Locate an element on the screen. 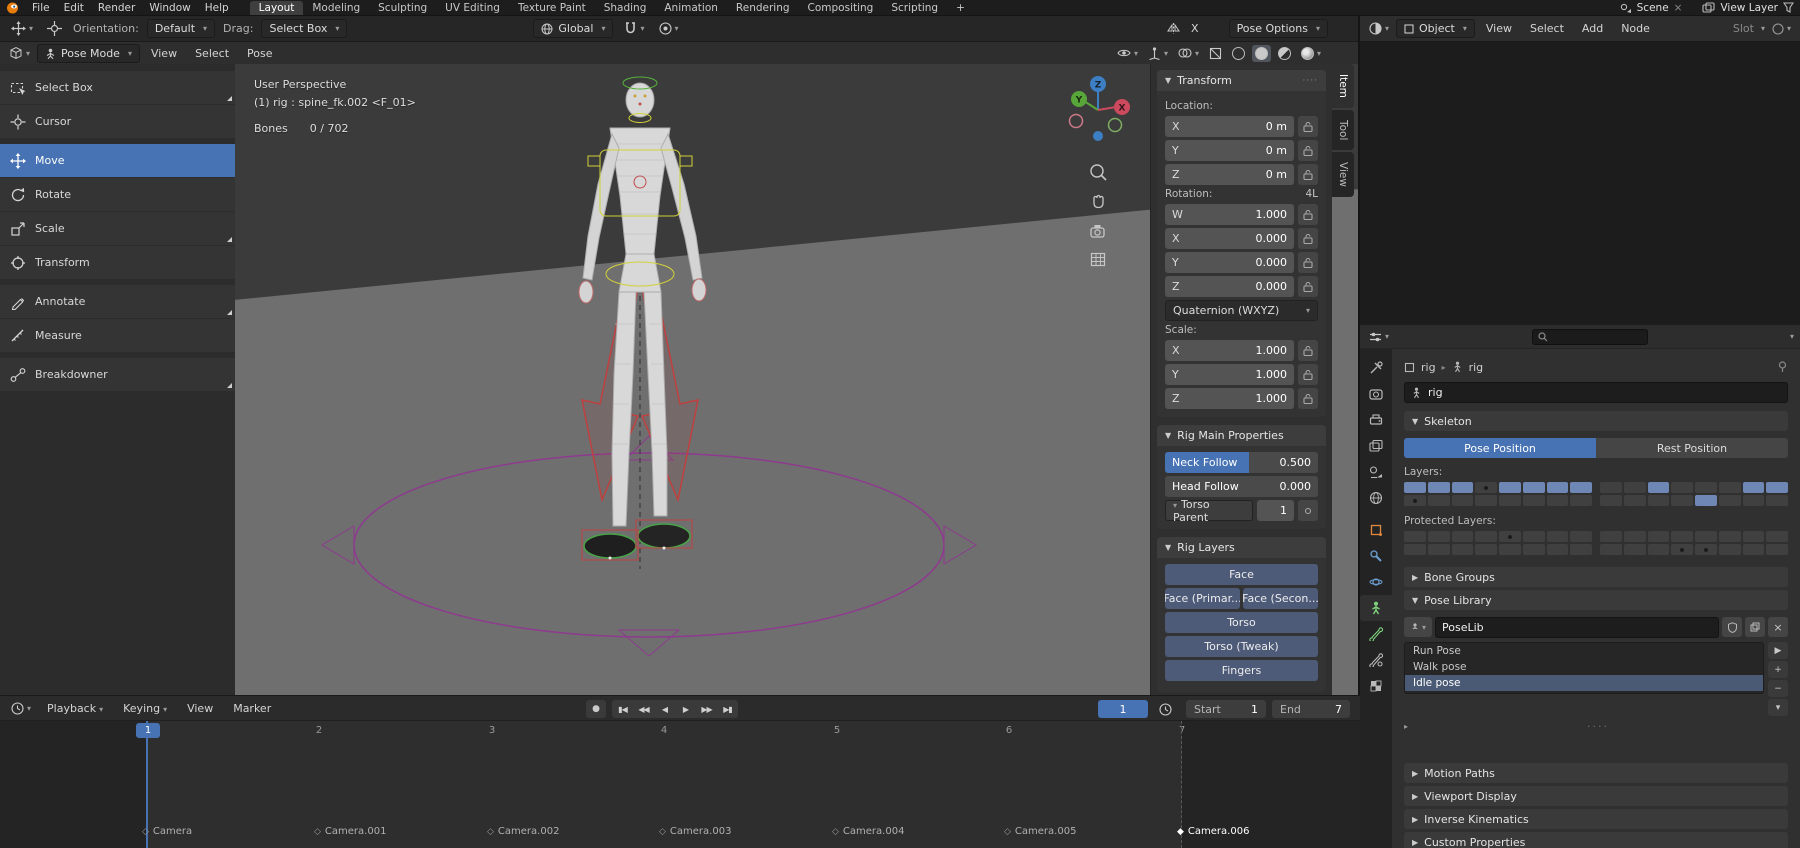  scale-z-field: Z 1.000 is located at coordinates (1229, 398).